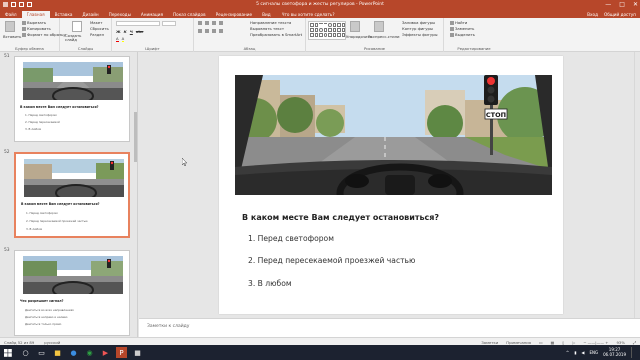  Describe the element at coordinates (334, 30) in the screenshot. I see `shape-star-icon` at that location.